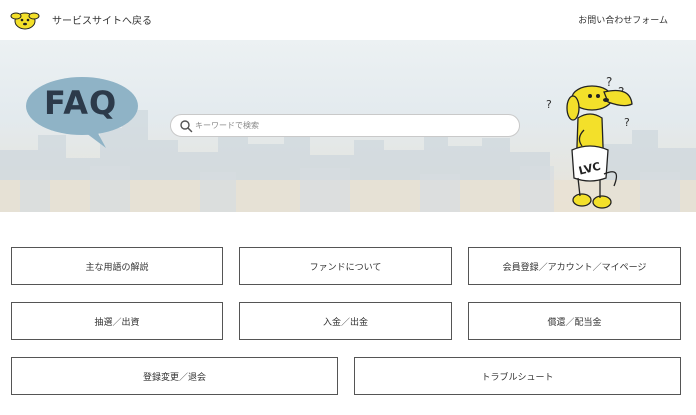 The width and height of the screenshot is (696, 415). I want to click on category-button-deposit: 入金／出金, so click(345, 321).